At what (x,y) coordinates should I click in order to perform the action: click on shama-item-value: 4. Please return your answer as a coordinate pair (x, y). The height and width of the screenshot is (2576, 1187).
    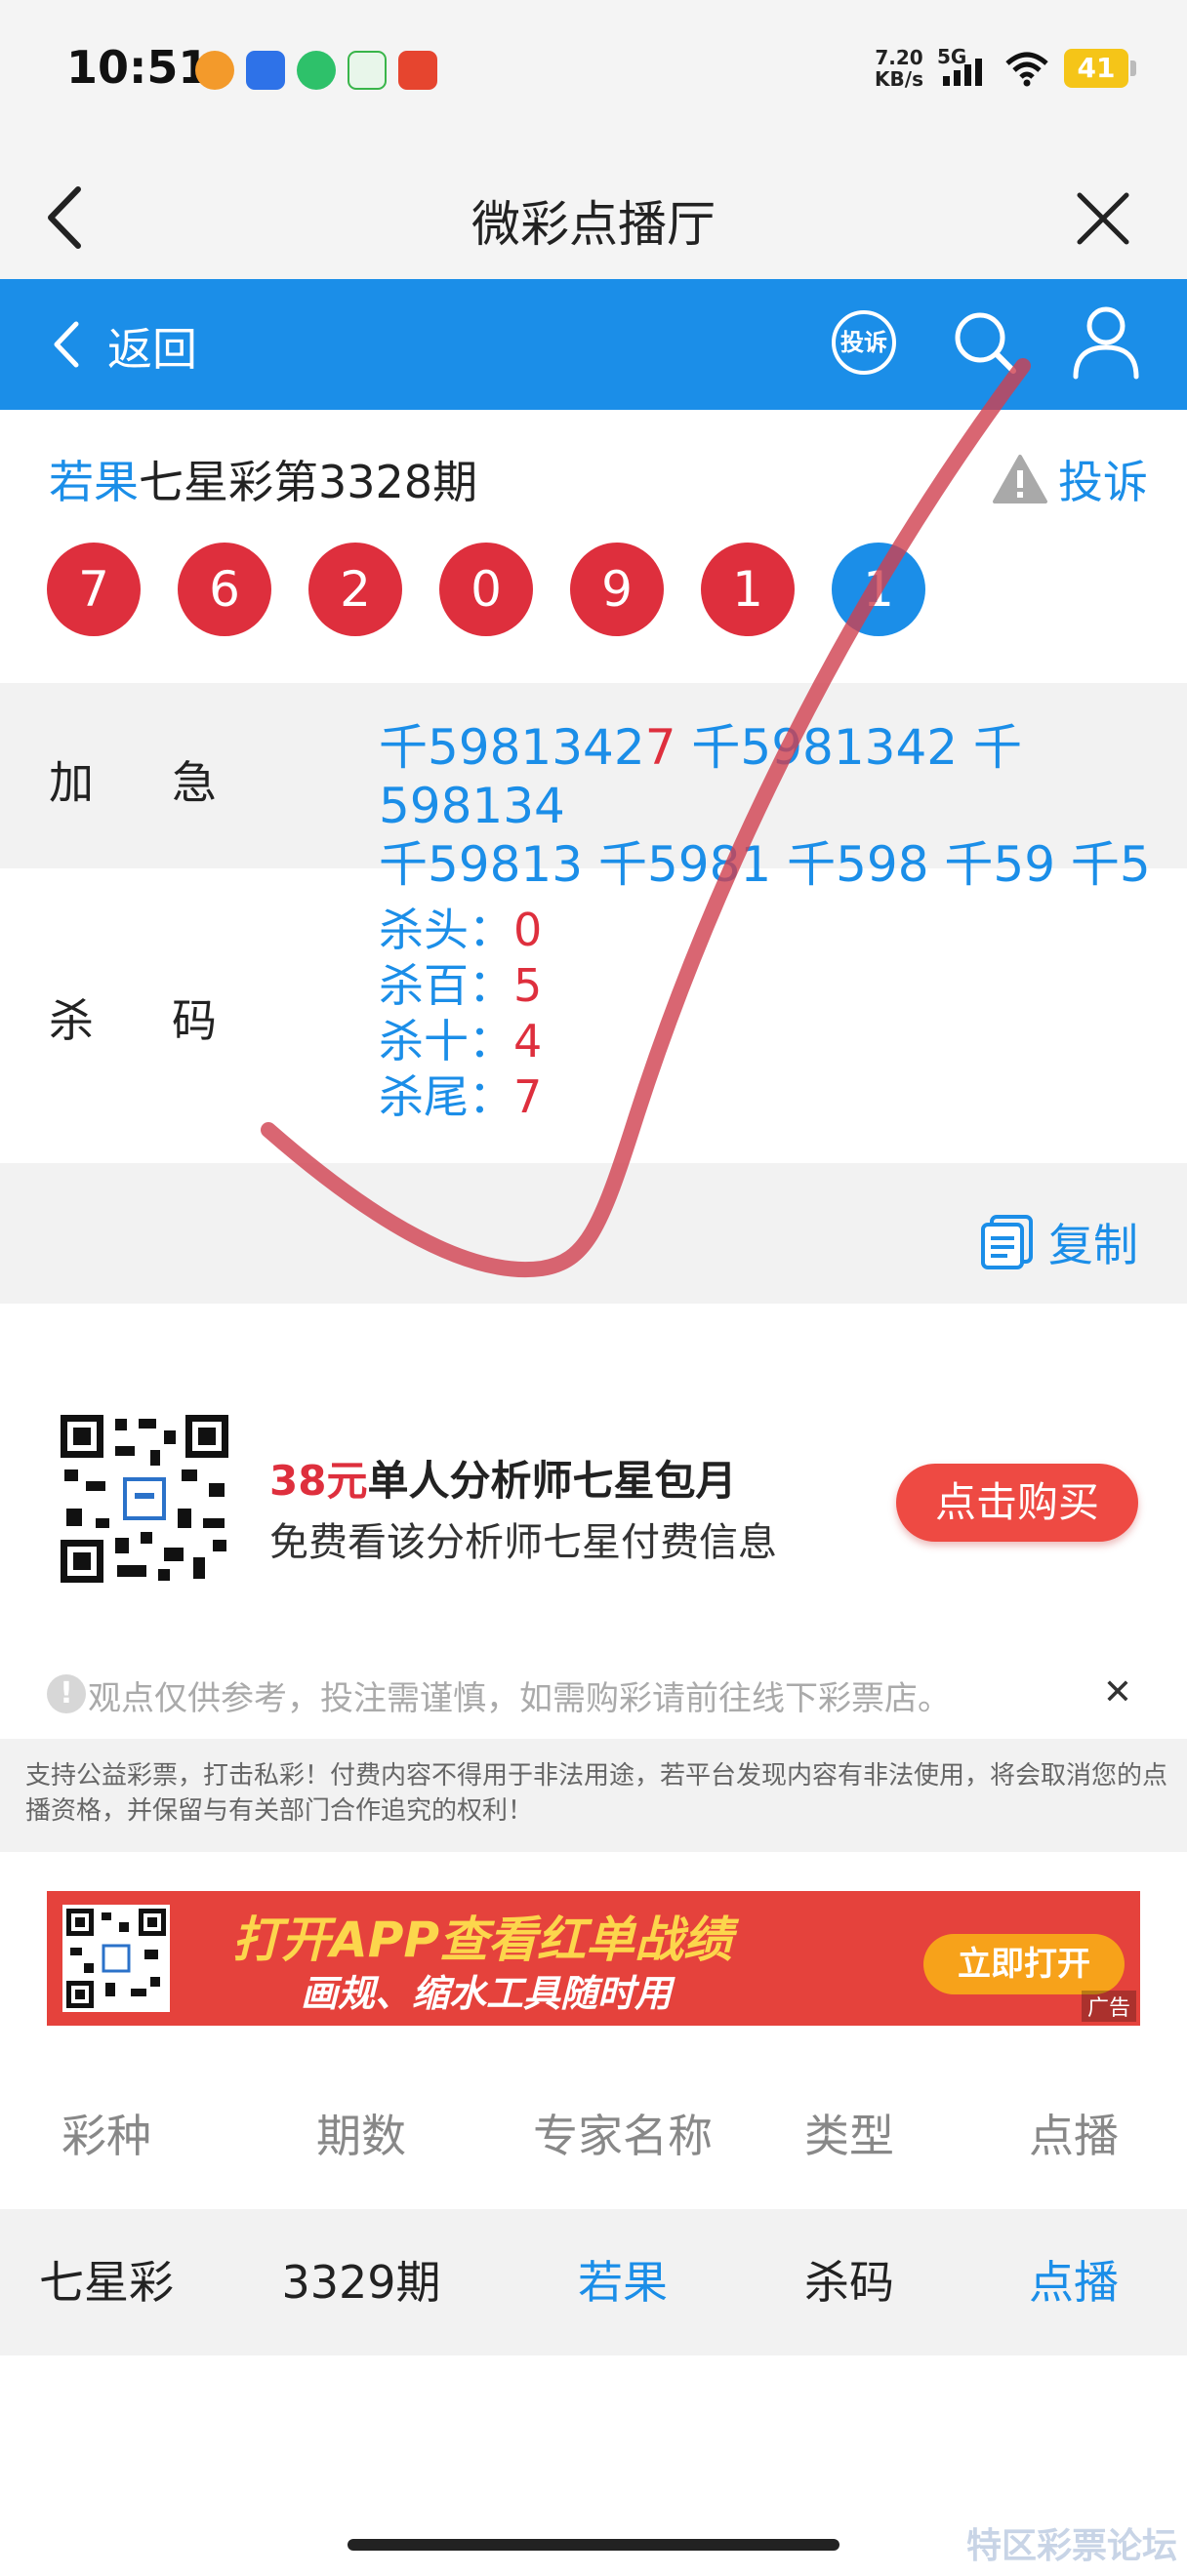
    Looking at the image, I should click on (528, 1041).